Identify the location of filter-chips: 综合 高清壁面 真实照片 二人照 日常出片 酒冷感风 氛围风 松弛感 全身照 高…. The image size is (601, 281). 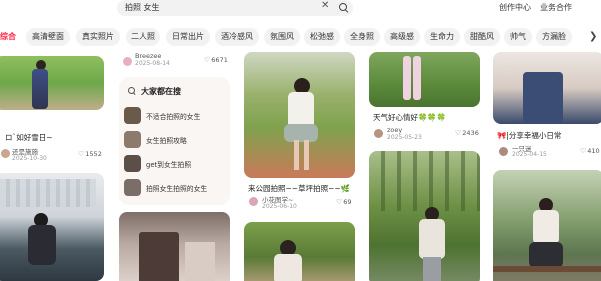
(300, 38).